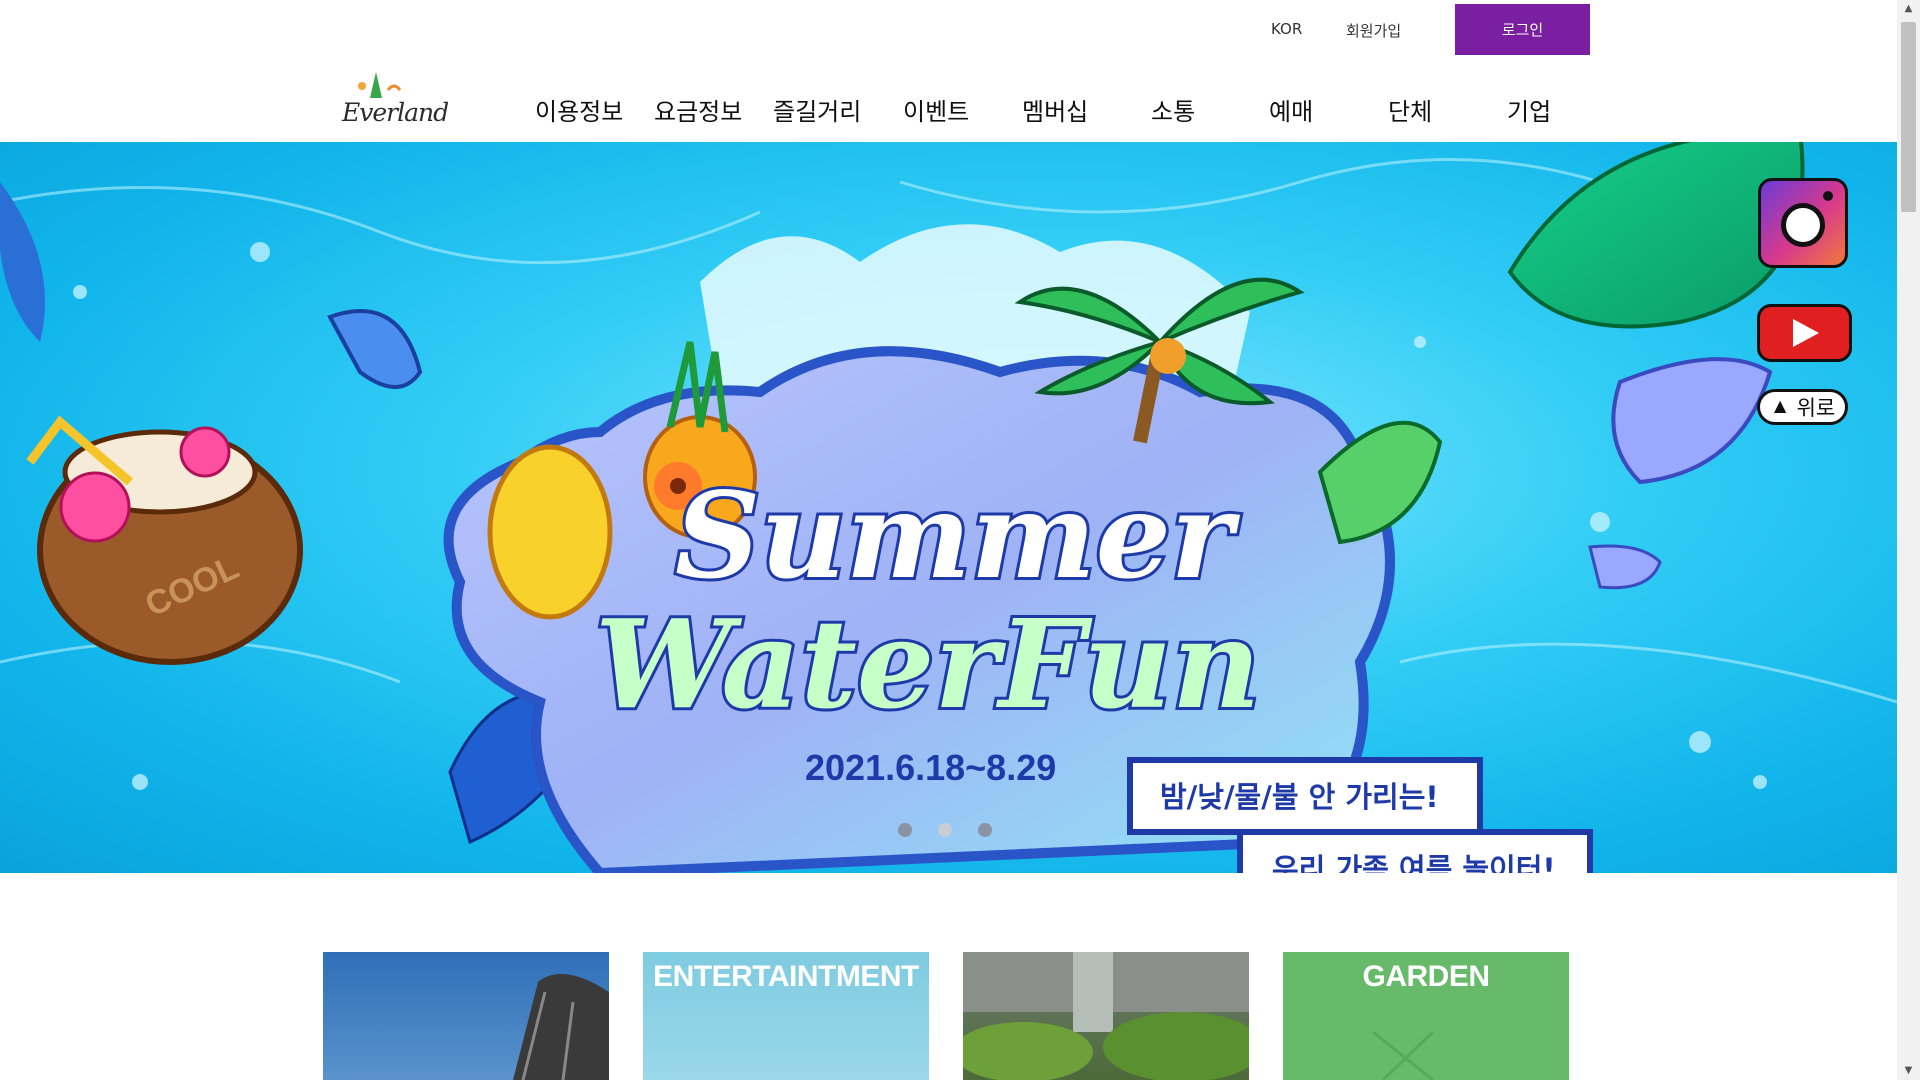 Image resolution: width=1920 pixels, height=1080 pixels. What do you see at coordinates (1816, 408) in the screenshot?
I see `scroll-to-top-label: 위로` at bounding box center [1816, 408].